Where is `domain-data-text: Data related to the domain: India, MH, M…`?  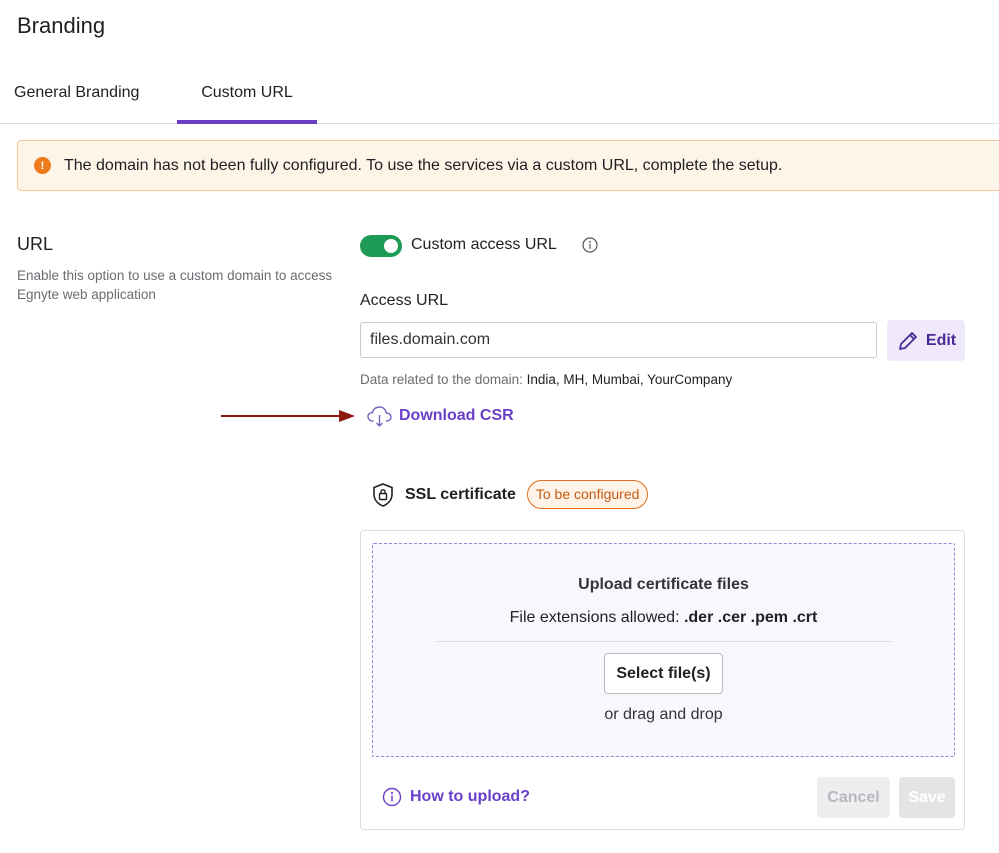 domain-data-text: Data related to the domain: India, MH, M… is located at coordinates (546, 379).